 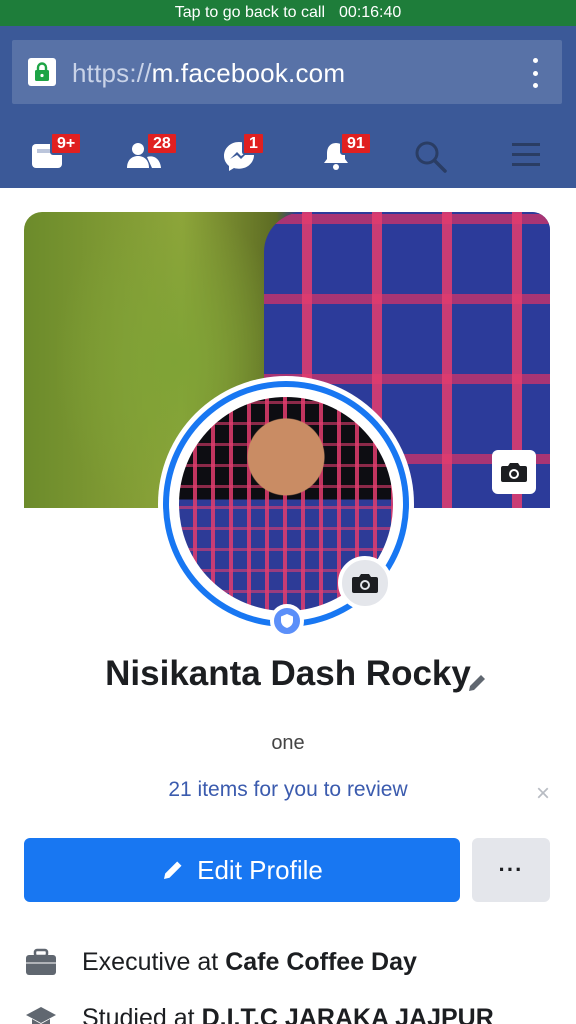 I want to click on nav-notifications: 91, so click(x=342, y=153).